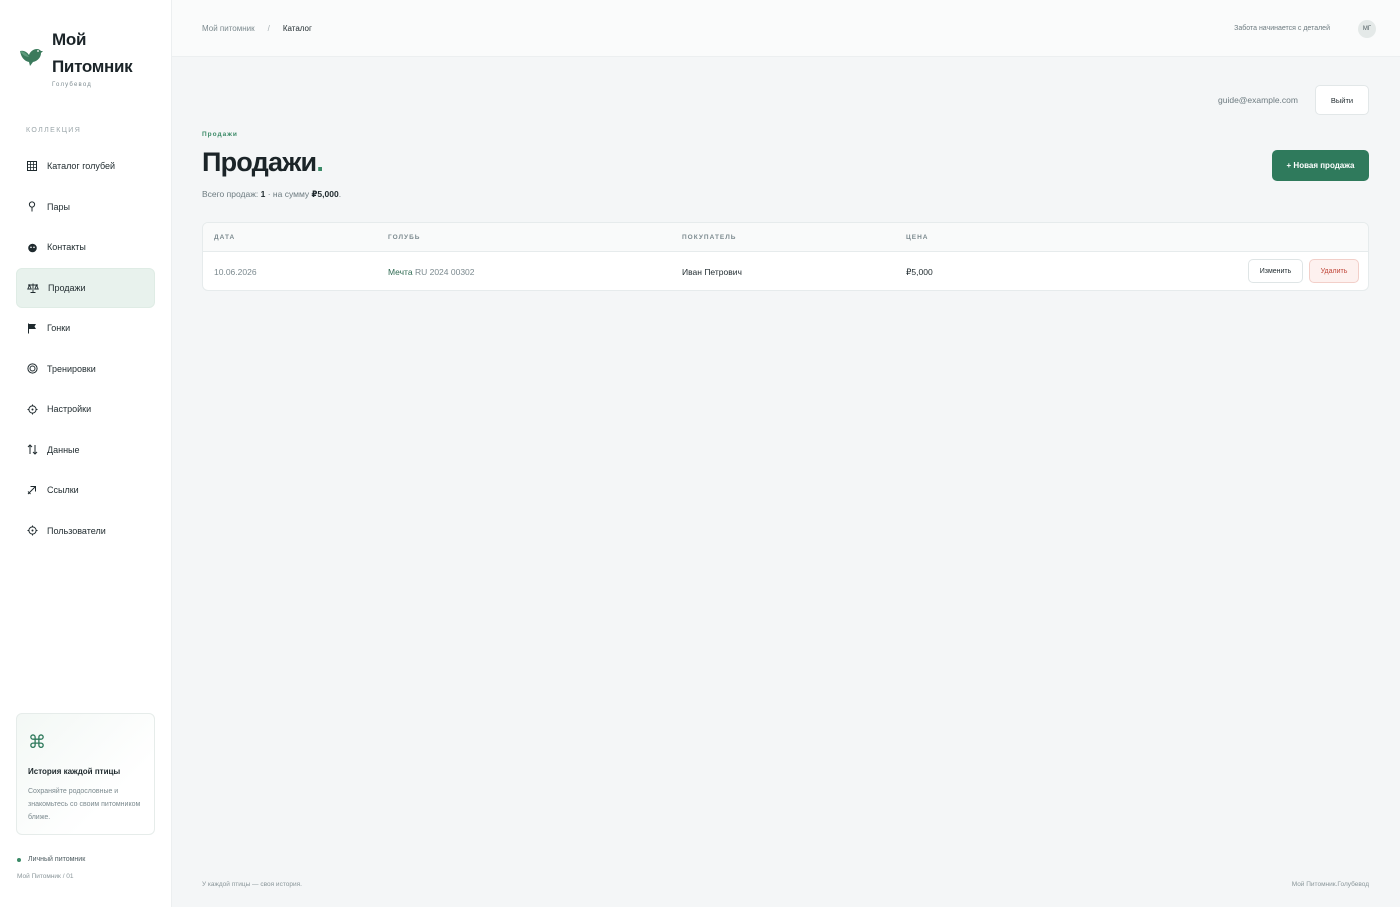 The image size is (1400, 907). Describe the element at coordinates (85, 450) in the screenshot. I see `sidebar-item-data: Данные` at that location.